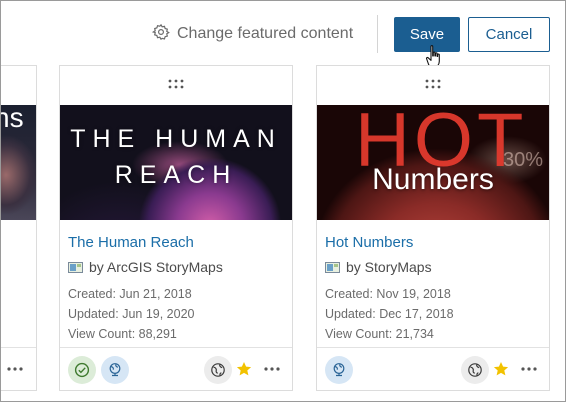 Image resolution: width=566 pixels, height=402 pixels. I want to click on authoritative-check-icon, so click(82, 370).